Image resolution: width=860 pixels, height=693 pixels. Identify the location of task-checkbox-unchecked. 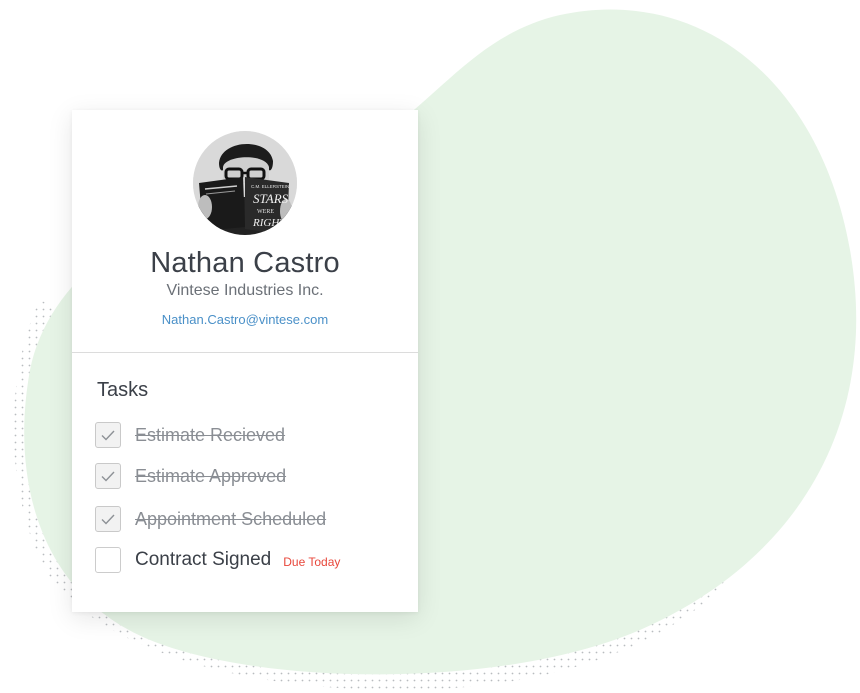
(108, 560).